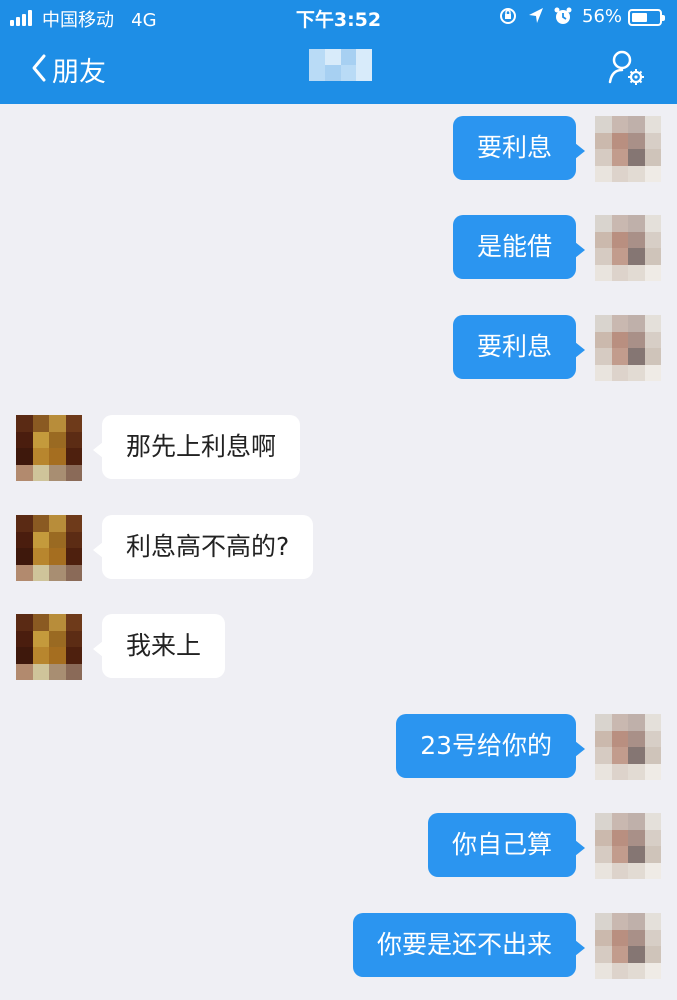 The width and height of the screenshot is (677, 1000). I want to click on battery-percent: 56%, so click(602, 16).